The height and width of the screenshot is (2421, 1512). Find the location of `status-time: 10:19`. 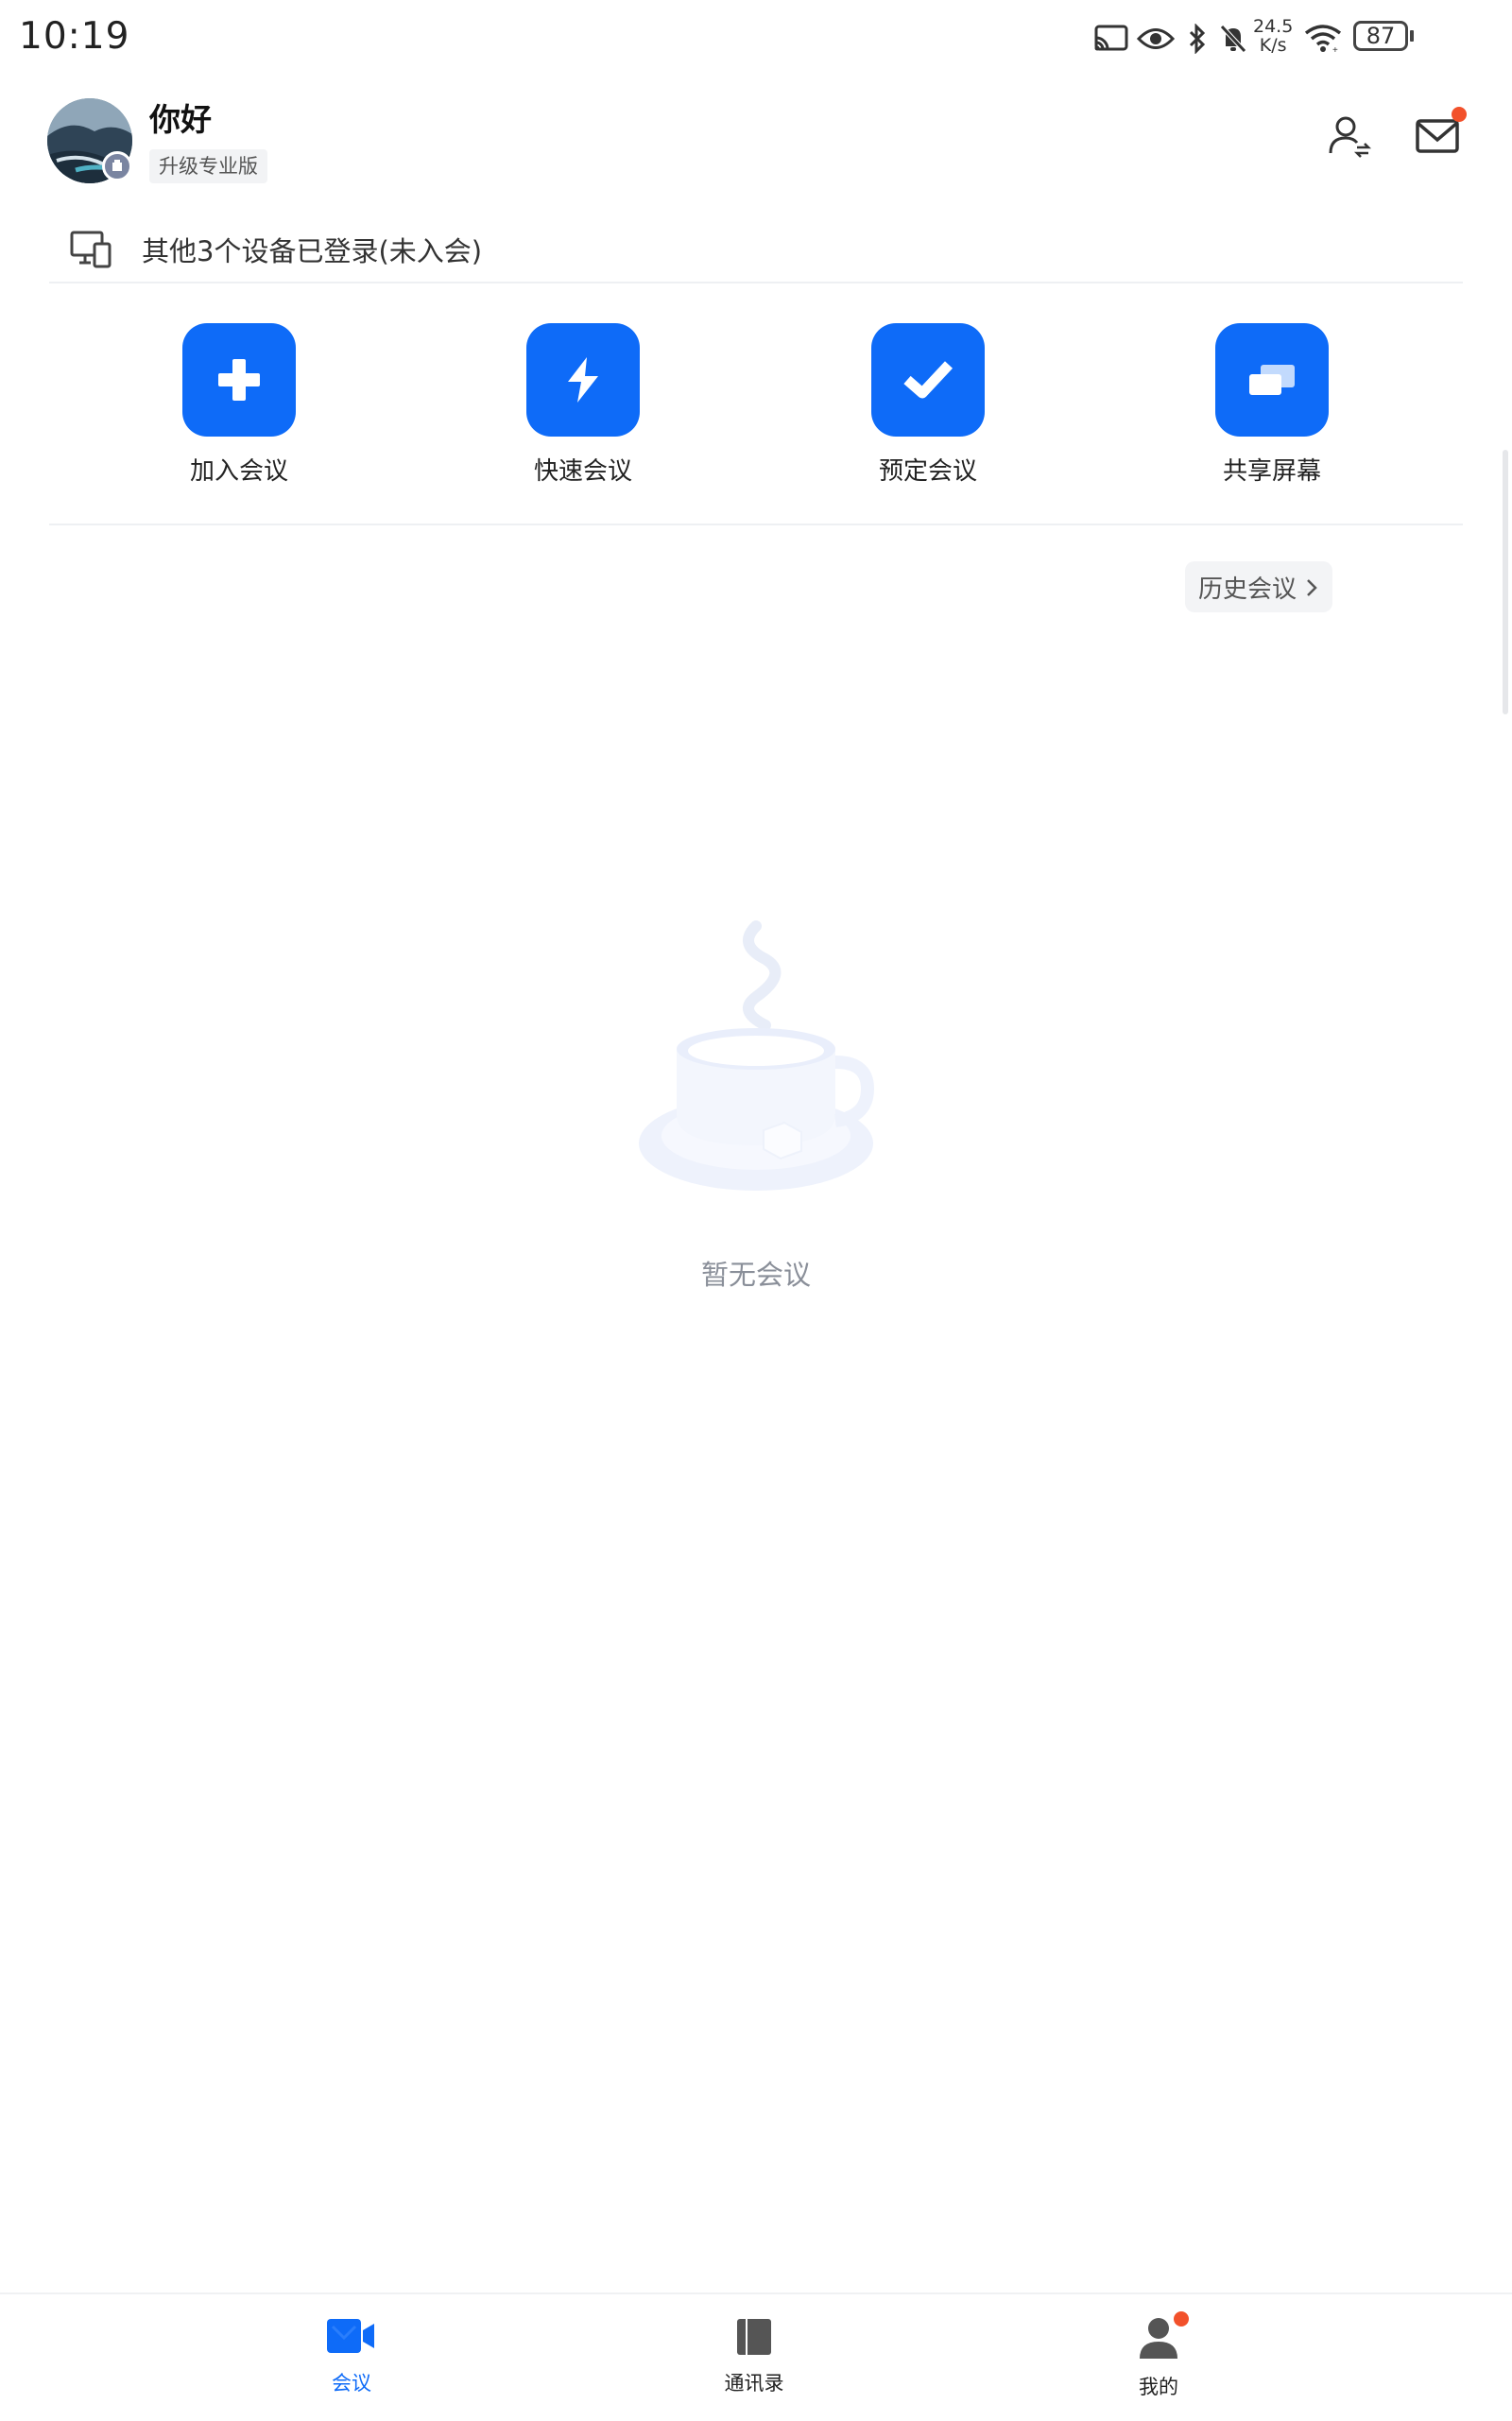

status-time: 10:19 is located at coordinates (74, 36).